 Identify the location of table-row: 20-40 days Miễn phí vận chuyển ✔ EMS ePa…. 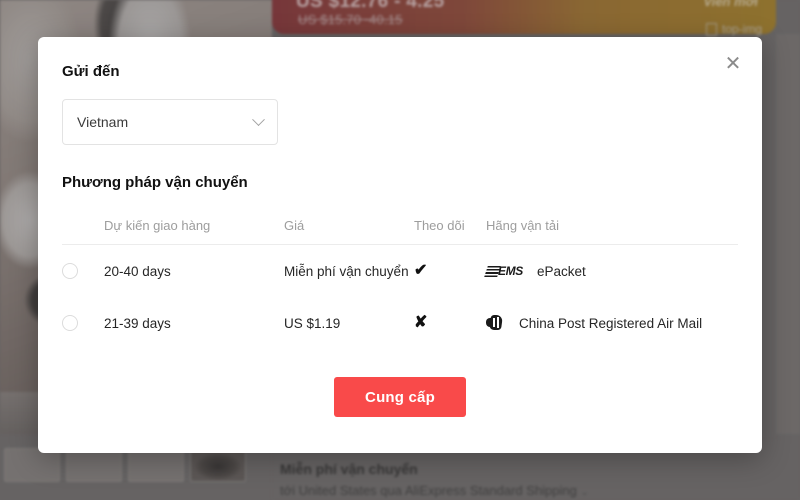
(400, 271).